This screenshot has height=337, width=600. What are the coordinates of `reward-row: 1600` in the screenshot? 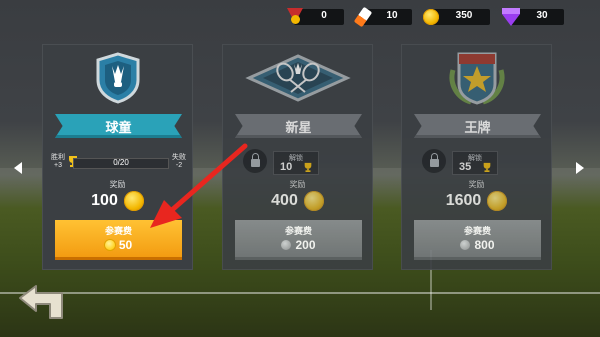 It's located at (476, 201).